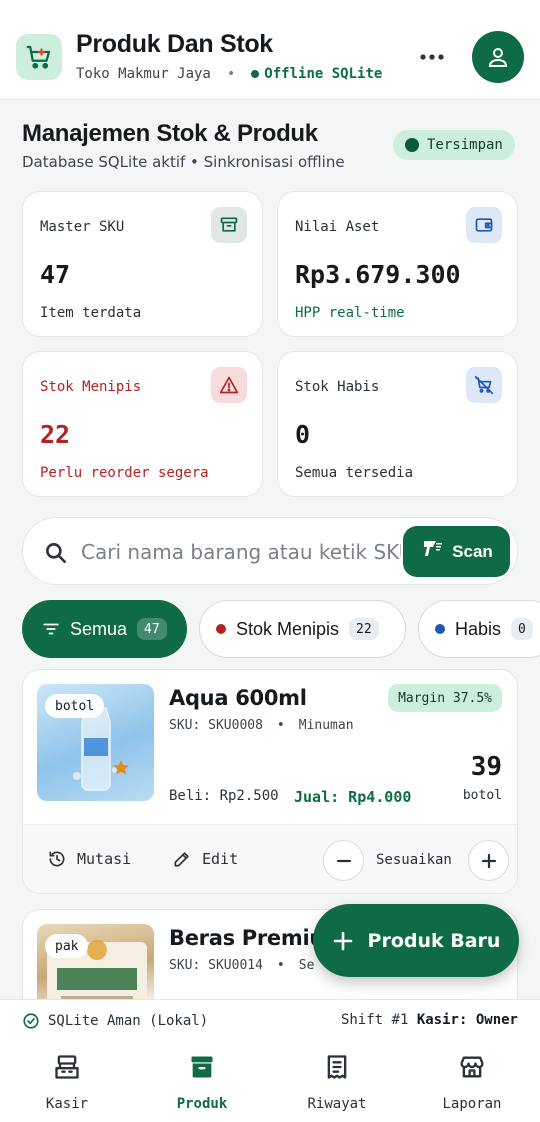 This screenshot has height=1122, width=540. What do you see at coordinates (412, 145) in the screenshot?
I see `saved-dot` at bounding box center [412, 145].